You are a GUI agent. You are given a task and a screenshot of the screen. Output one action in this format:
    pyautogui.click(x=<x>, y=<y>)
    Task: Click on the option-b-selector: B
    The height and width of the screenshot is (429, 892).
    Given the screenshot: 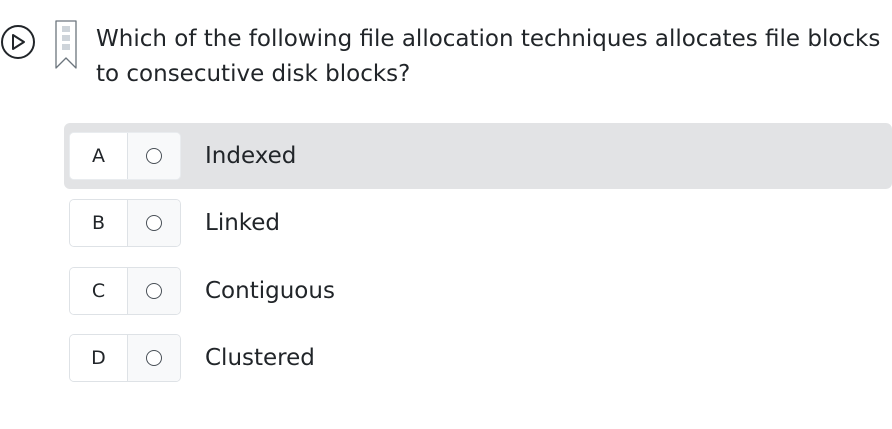 What is the action you would take?
    pyautogui.click(x=125, y=223)
    